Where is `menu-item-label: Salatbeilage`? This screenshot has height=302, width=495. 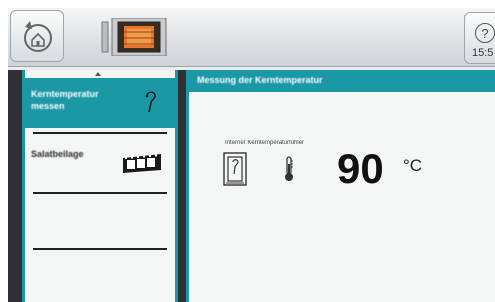
menu-item-label: Salatbeilage is located at coordinates (57, 154).